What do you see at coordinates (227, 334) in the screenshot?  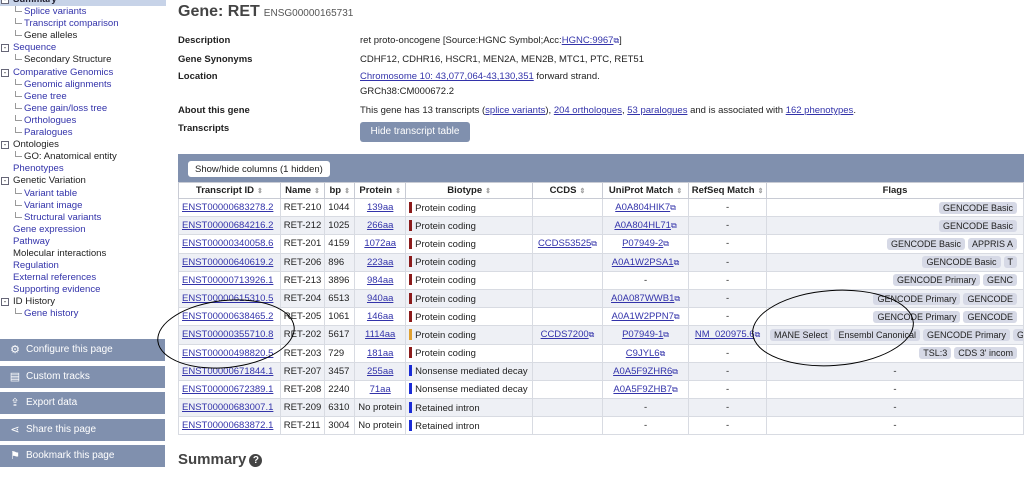 I see `transcript-id-link: ENST00000355710.8` at bounding box center [227, 334].